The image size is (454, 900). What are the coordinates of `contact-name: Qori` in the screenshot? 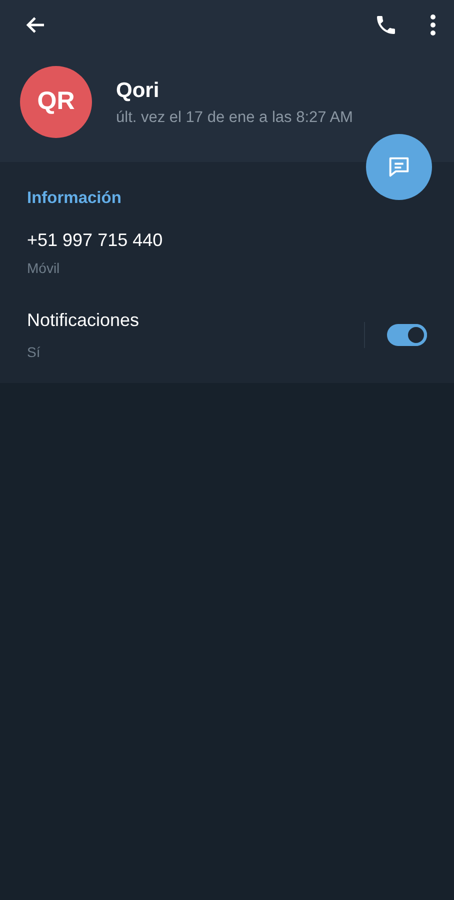 It's located at (138, 91).